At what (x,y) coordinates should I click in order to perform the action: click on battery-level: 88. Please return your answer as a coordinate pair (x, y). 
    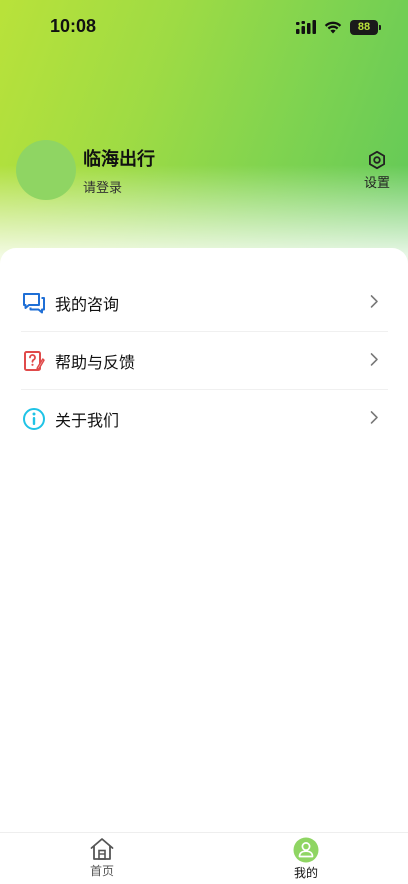
    Looking at the image, I should click on (364, 27).